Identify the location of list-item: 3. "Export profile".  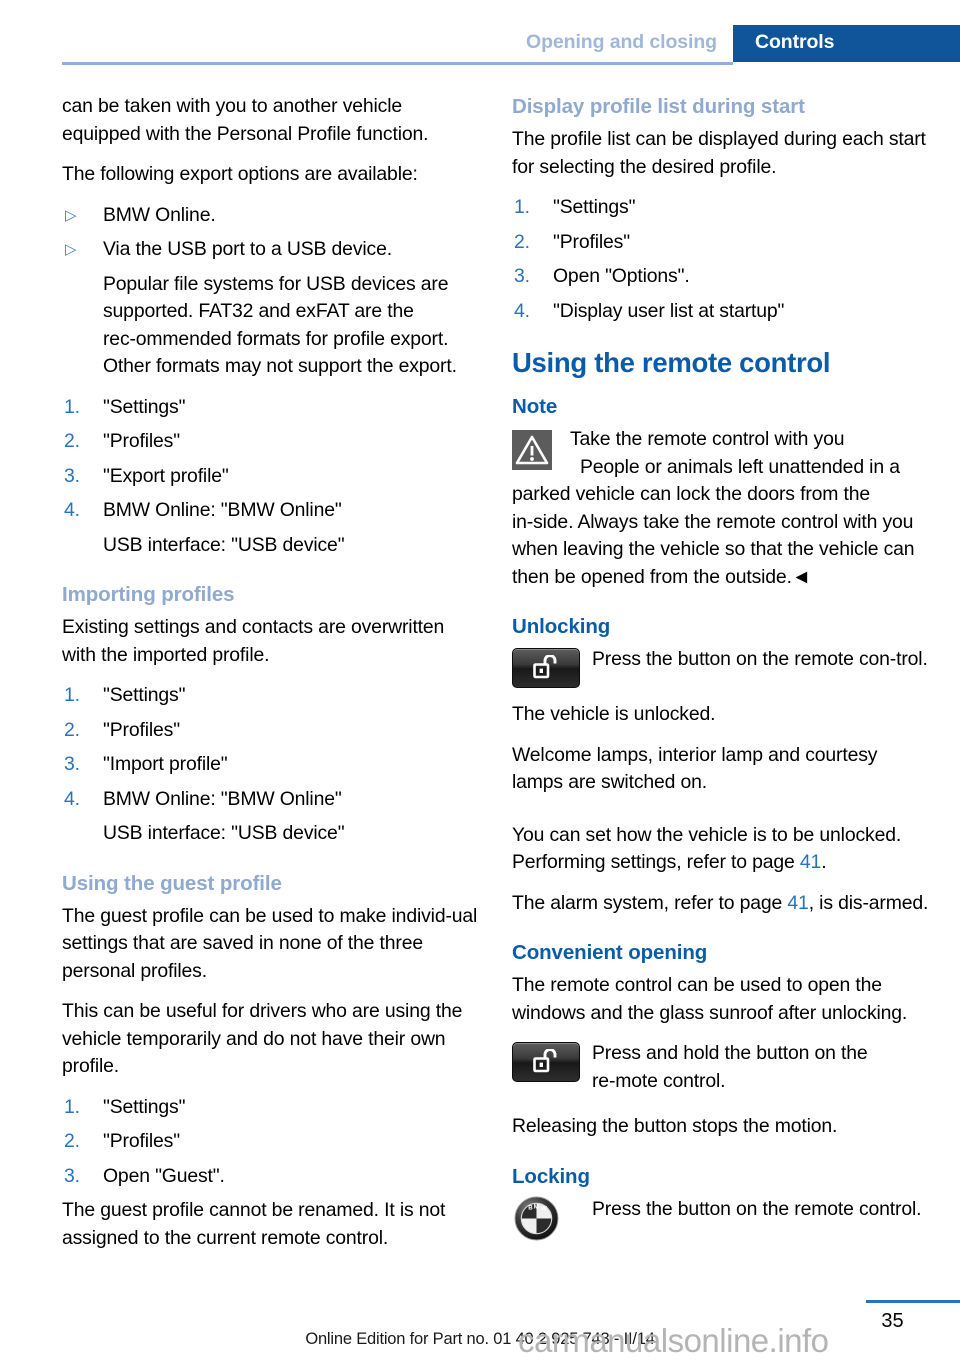
(271, 477).